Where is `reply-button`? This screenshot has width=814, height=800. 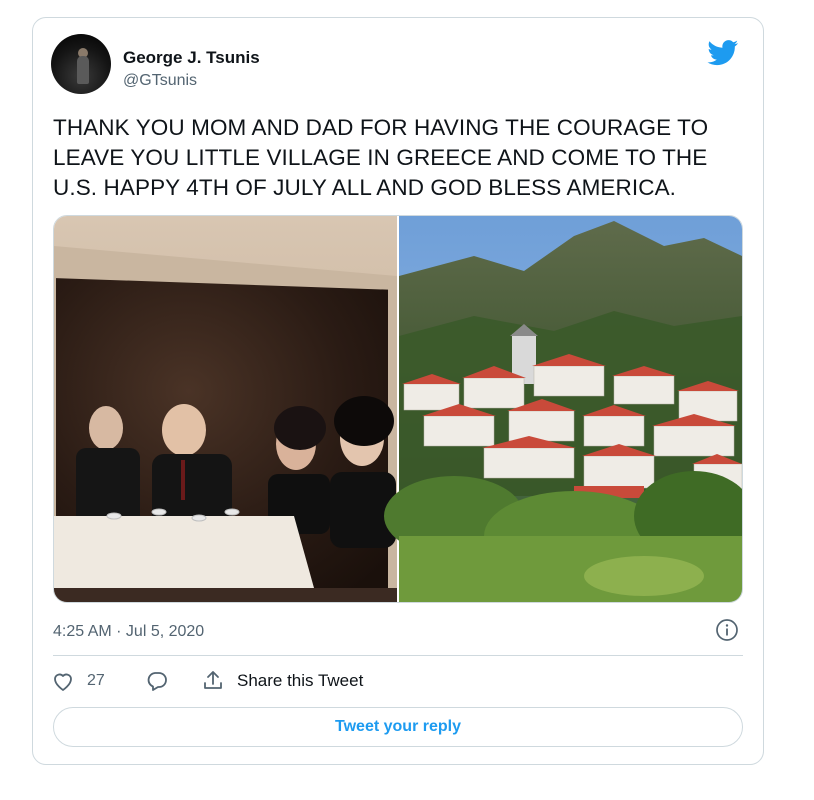
reply-button is located at coordinates (157, 681).